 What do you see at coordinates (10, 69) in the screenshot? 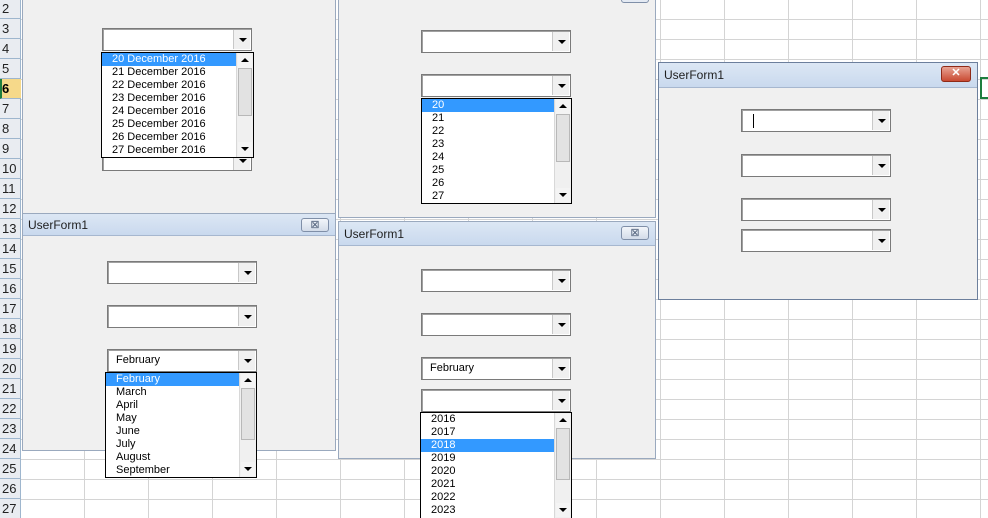
I see `row-header: 5` at bounding box center [10, 69].